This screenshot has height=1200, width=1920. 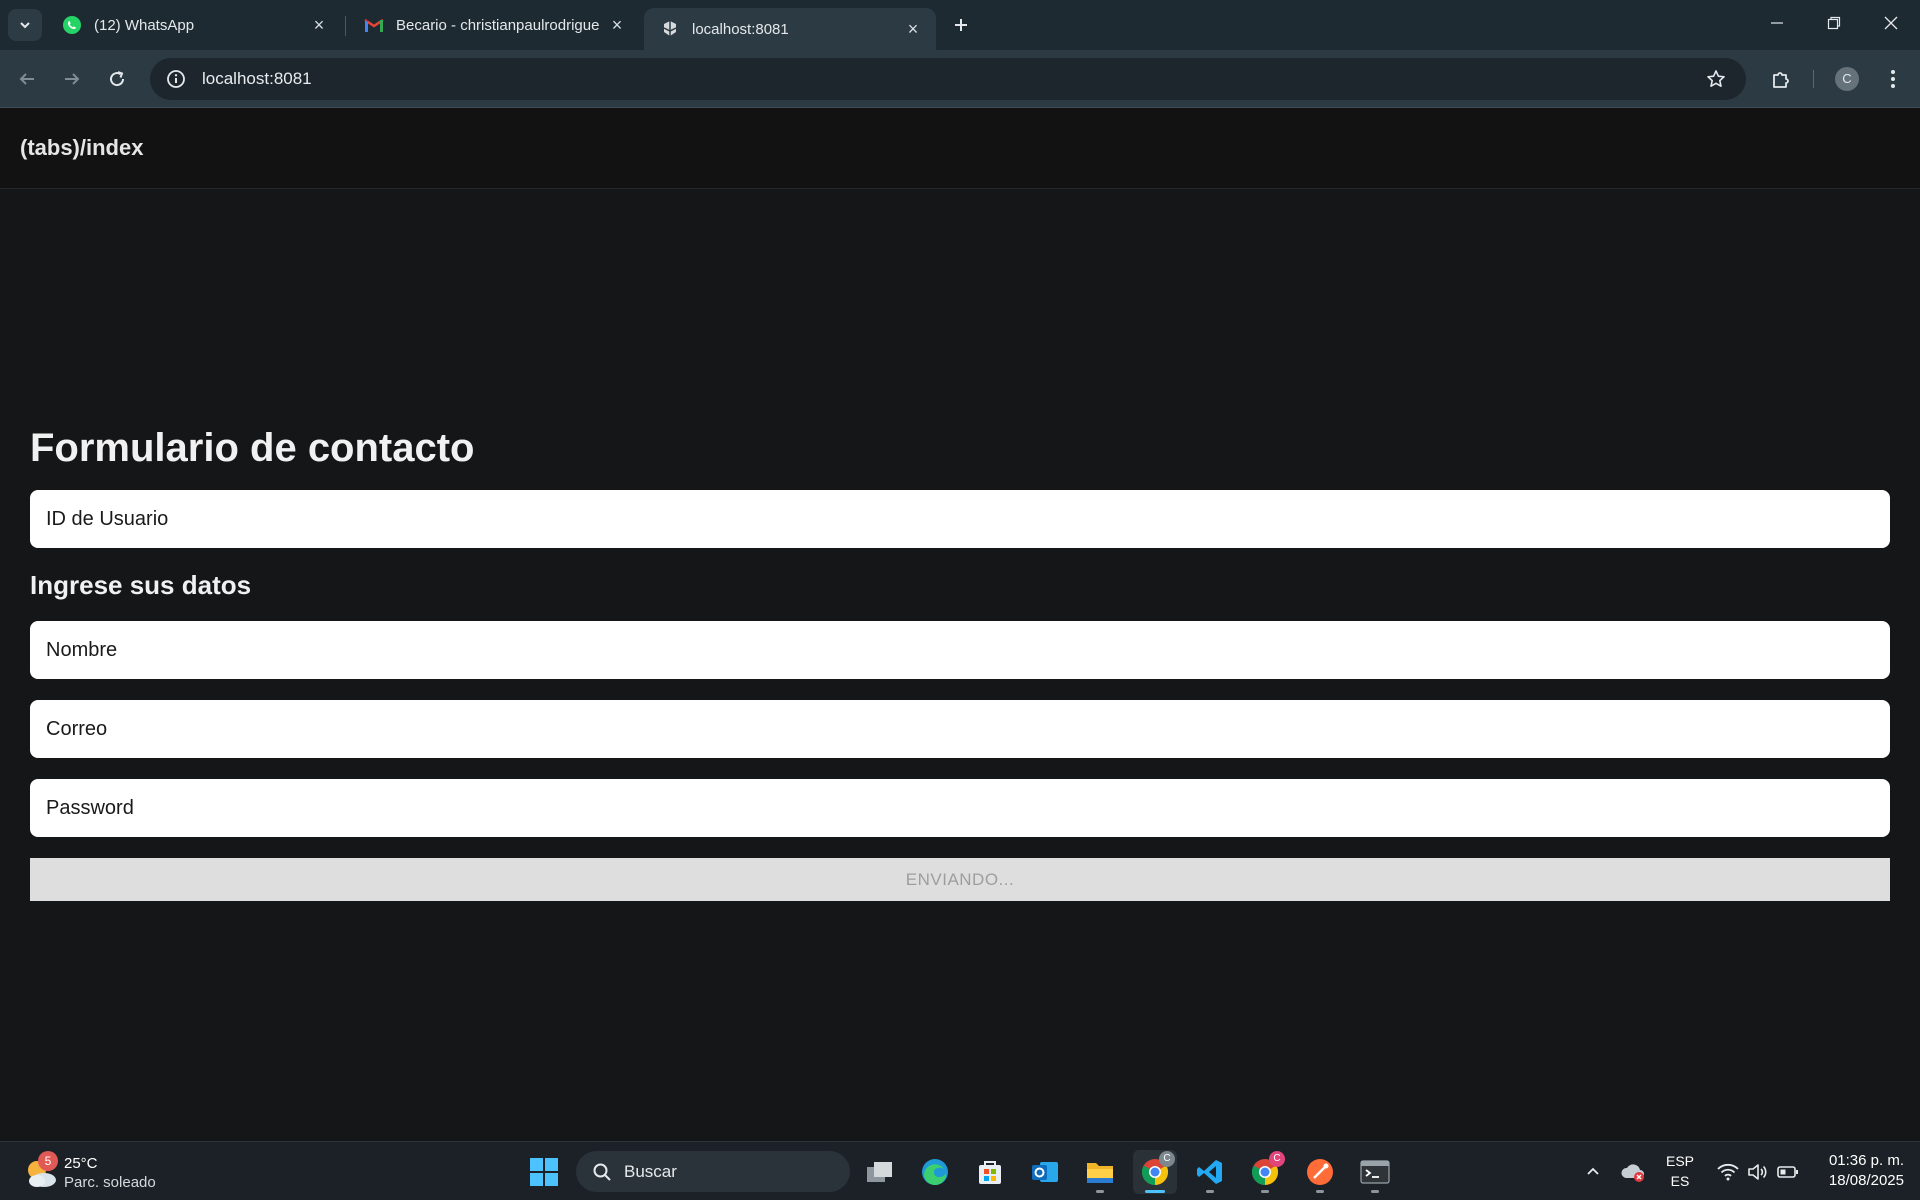 What do you see at coordinates (790, 29) in the screenshot?
I see `tab-localhost: localhost:8081 ×` at bounding box center [790, 29].